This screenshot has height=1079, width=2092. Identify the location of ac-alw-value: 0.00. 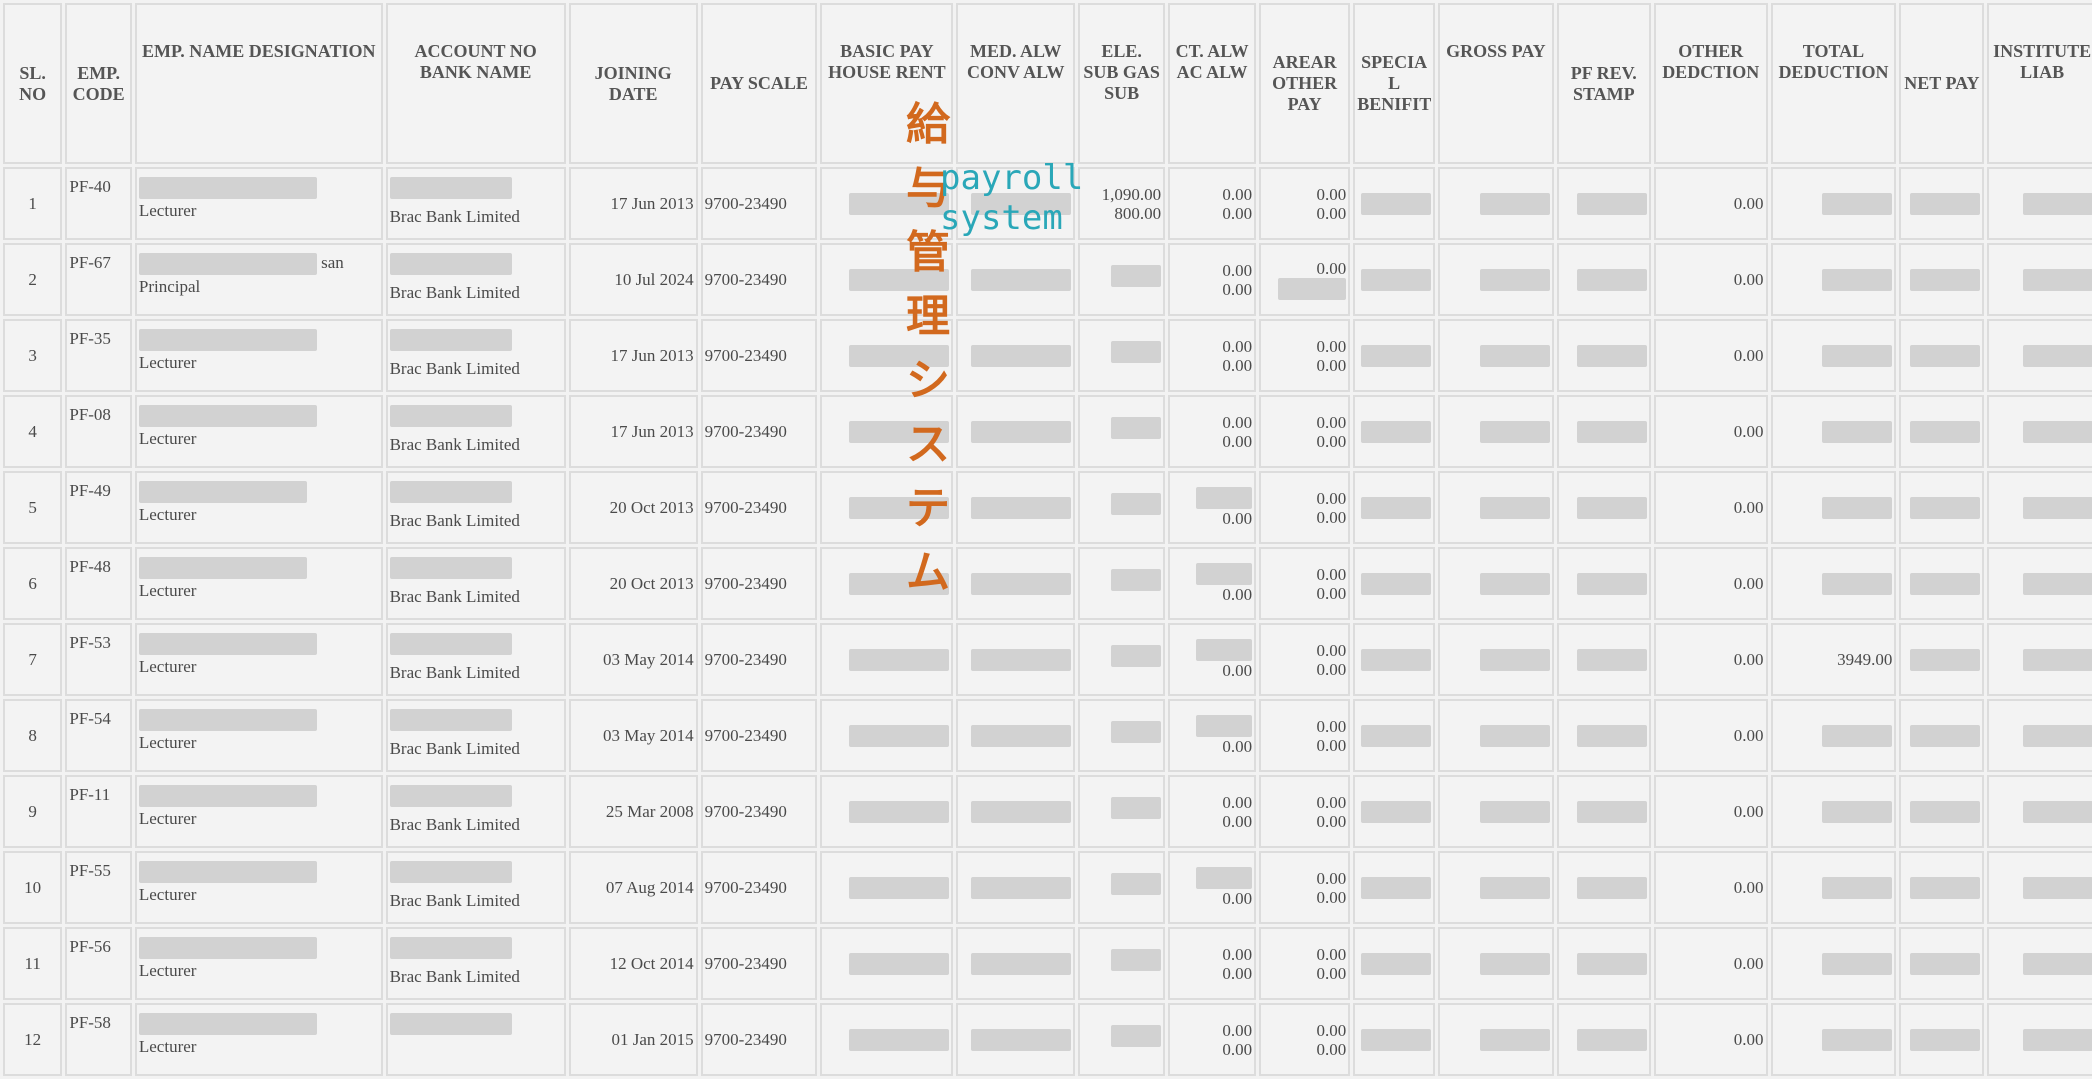
(1237, 289).